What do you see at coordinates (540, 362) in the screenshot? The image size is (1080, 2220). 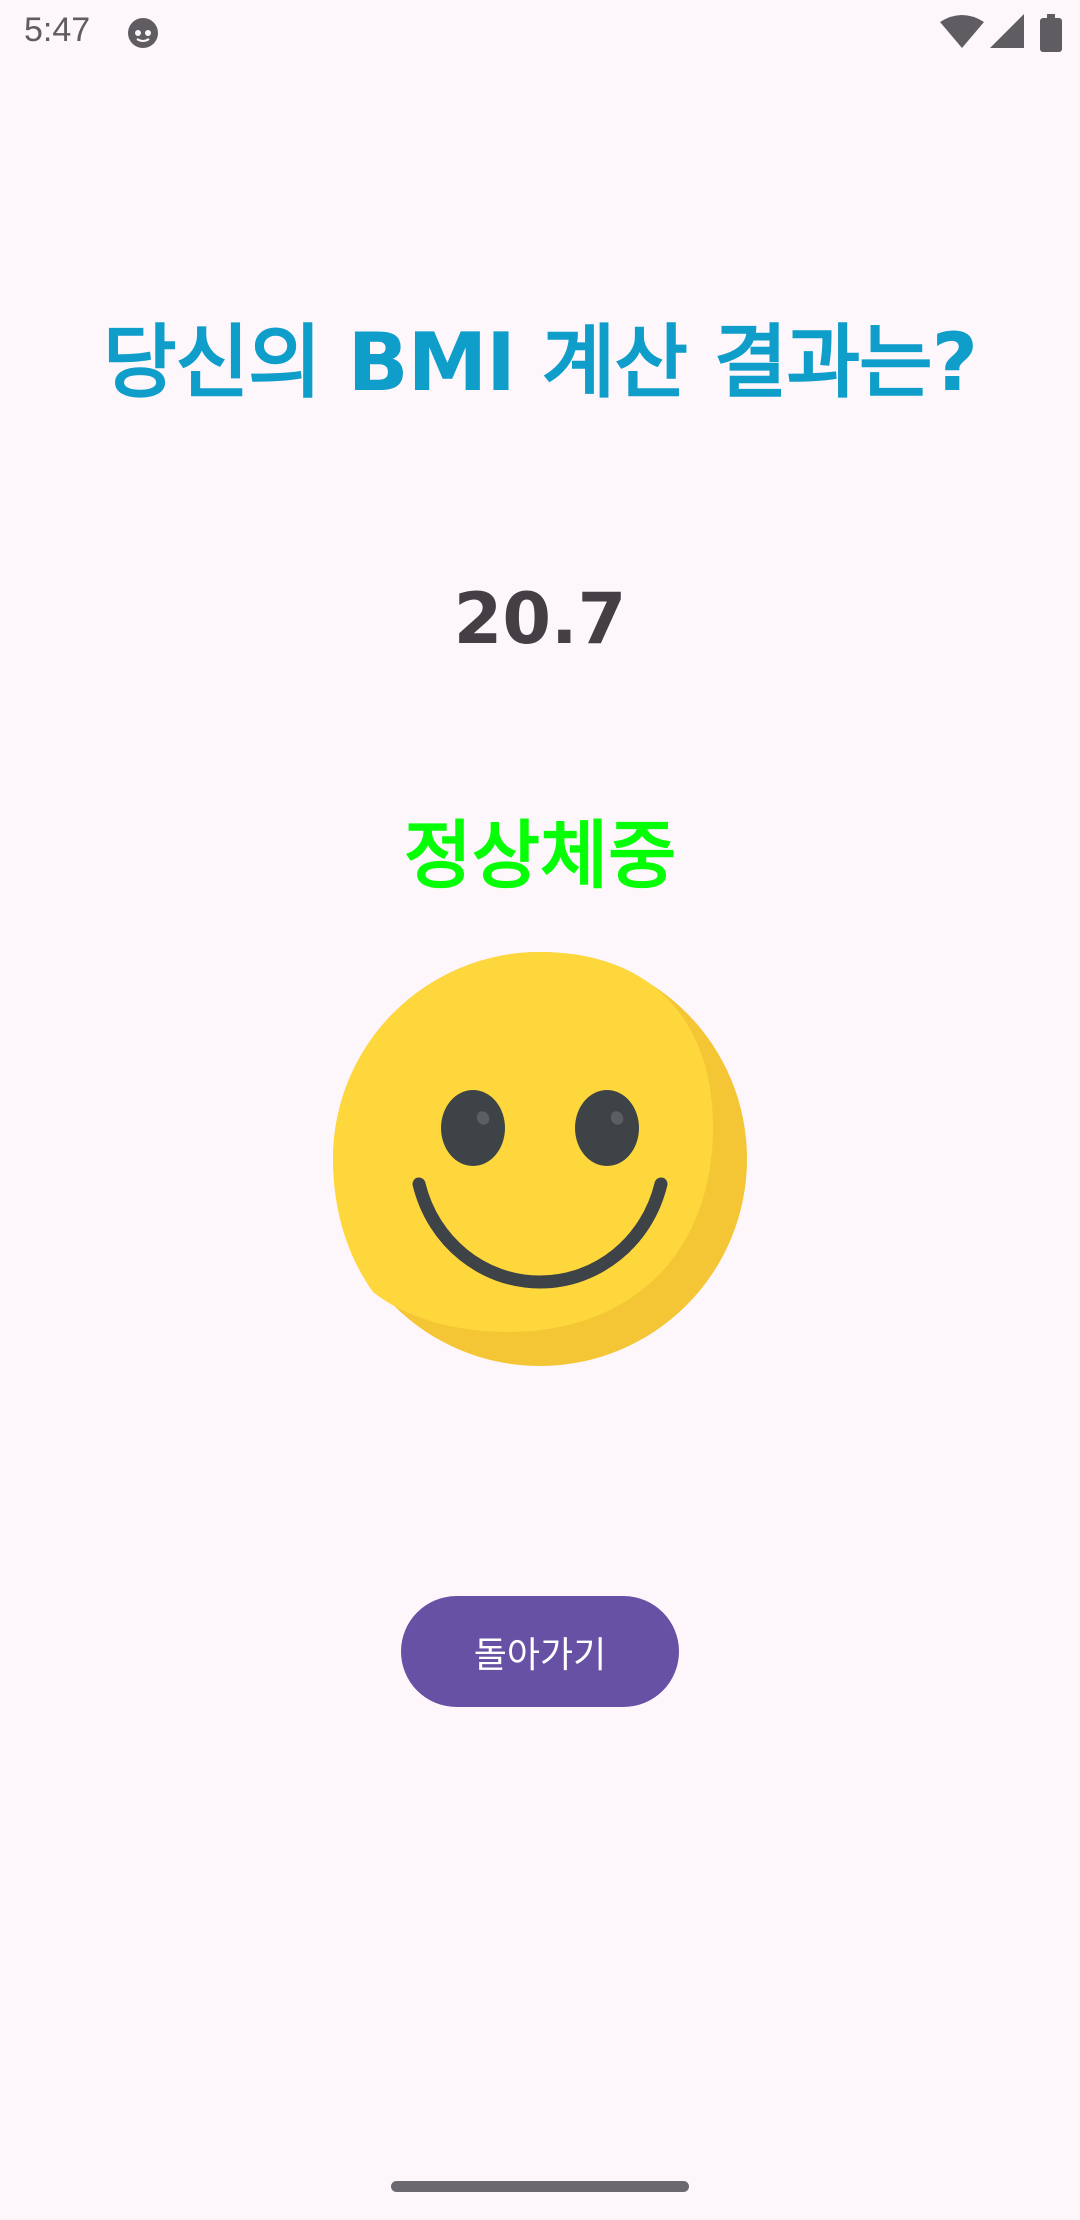 I see `page-title: 당신의 BMI 계산 결과는?` at bounding box center [540, 362].